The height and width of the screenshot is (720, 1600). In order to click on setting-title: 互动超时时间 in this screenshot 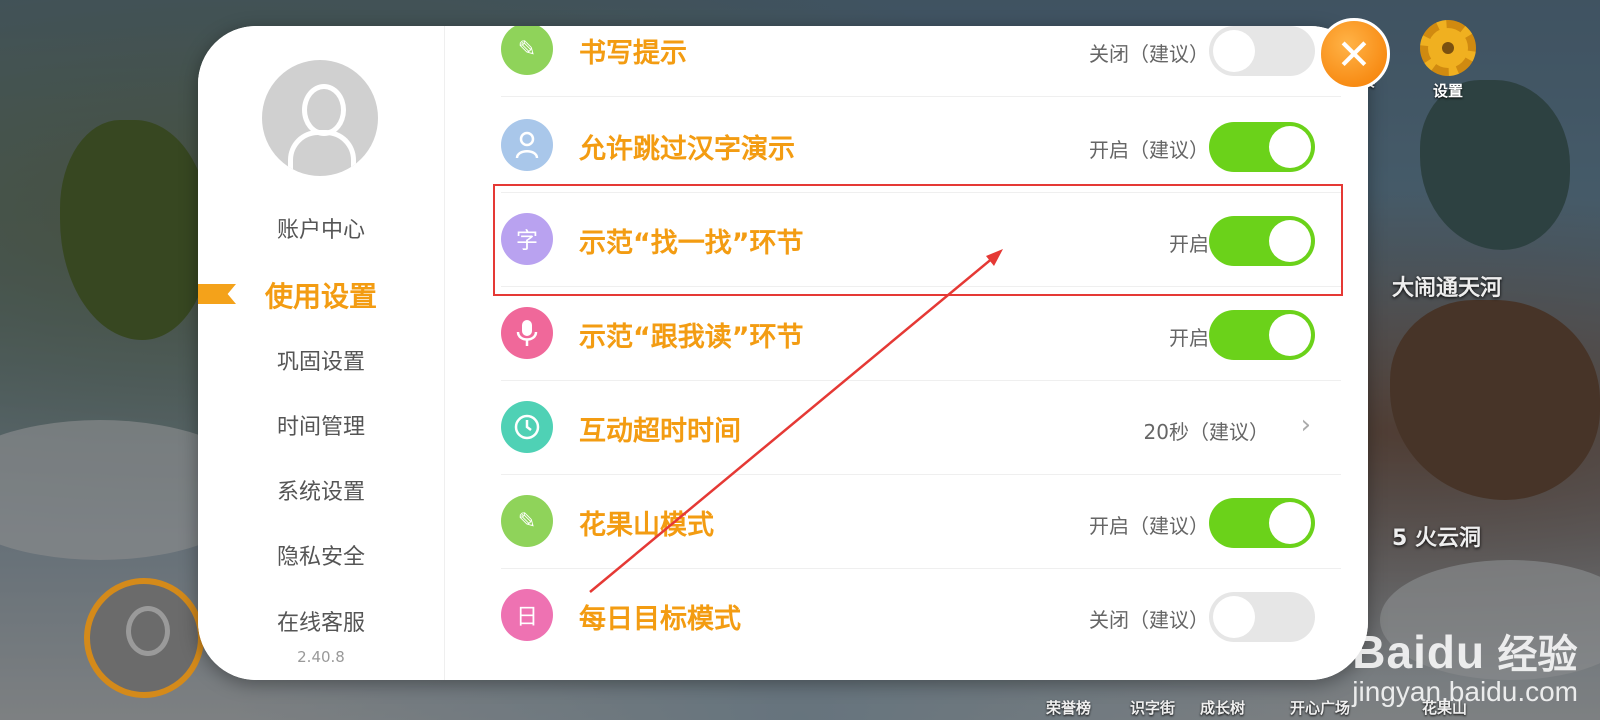, I will do `click(660, 431)`.